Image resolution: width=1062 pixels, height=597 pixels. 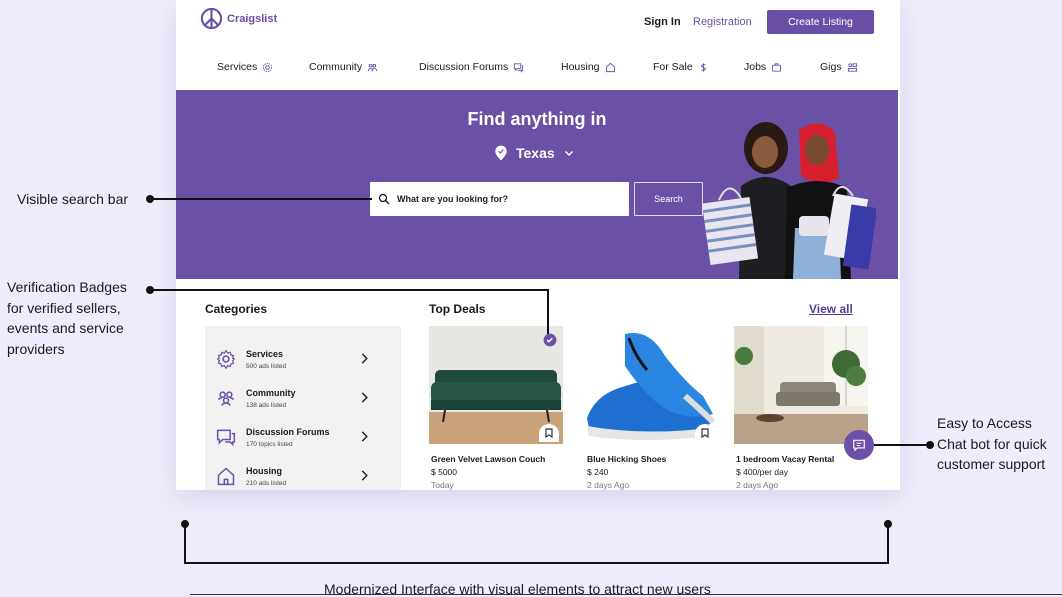 I want to click on nav-item-discussion-forums: Discussion Forums, so click(x=471, y=67).